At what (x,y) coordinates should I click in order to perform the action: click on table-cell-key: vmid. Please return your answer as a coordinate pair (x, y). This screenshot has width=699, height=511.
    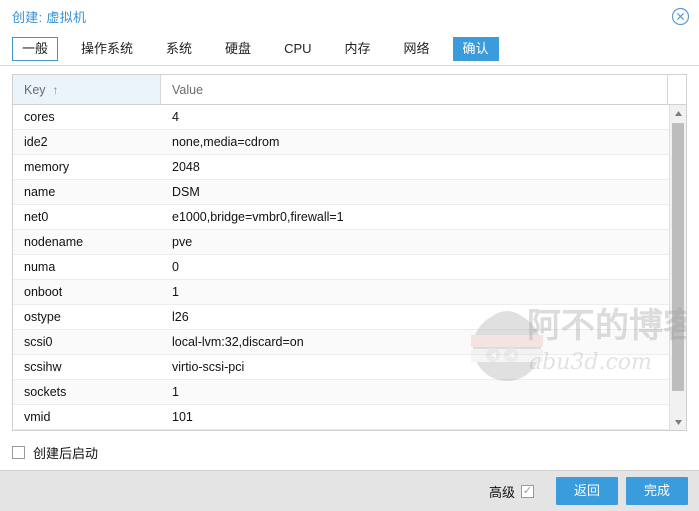
    Looking at the image, I should click on (37, 417).